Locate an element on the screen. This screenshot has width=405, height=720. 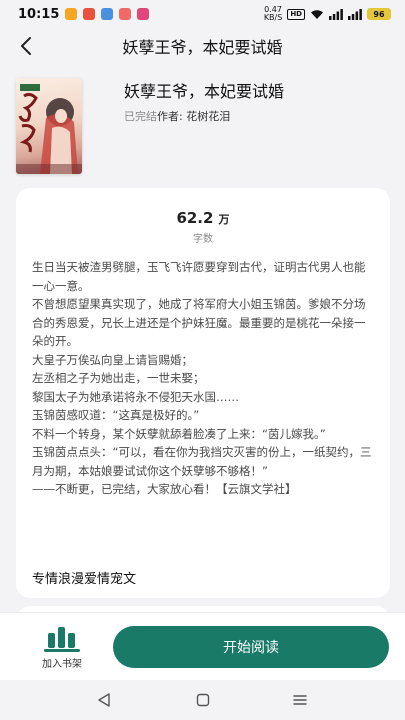
wifi-icon is located at coordinates (317, 14).